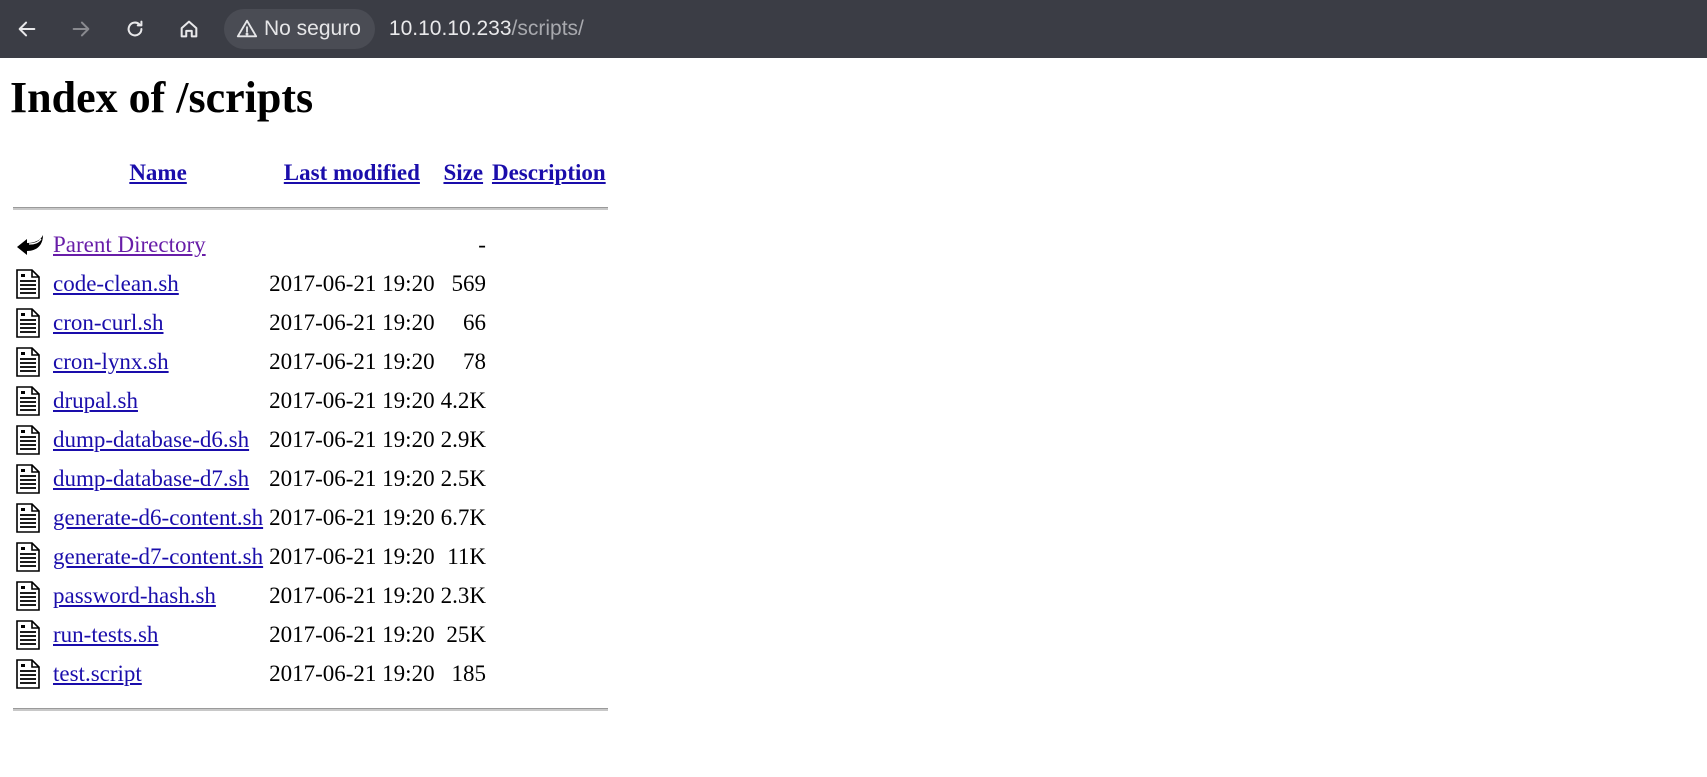 The width and height of the screenshot is (1707, 777). I want to click on arrow-left-icon, so click(27, 29).